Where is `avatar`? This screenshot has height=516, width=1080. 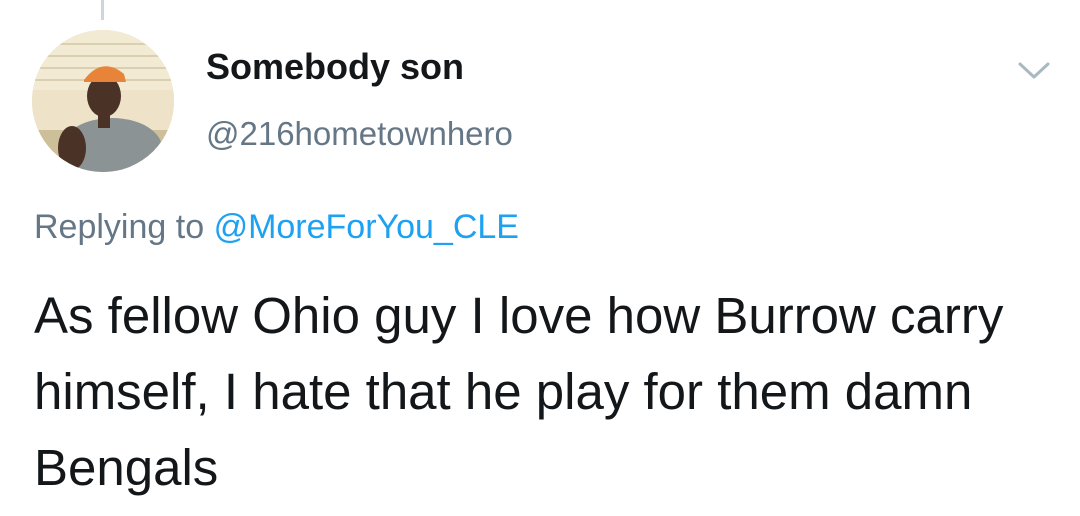
avatar is located at coordinates (103, 101).